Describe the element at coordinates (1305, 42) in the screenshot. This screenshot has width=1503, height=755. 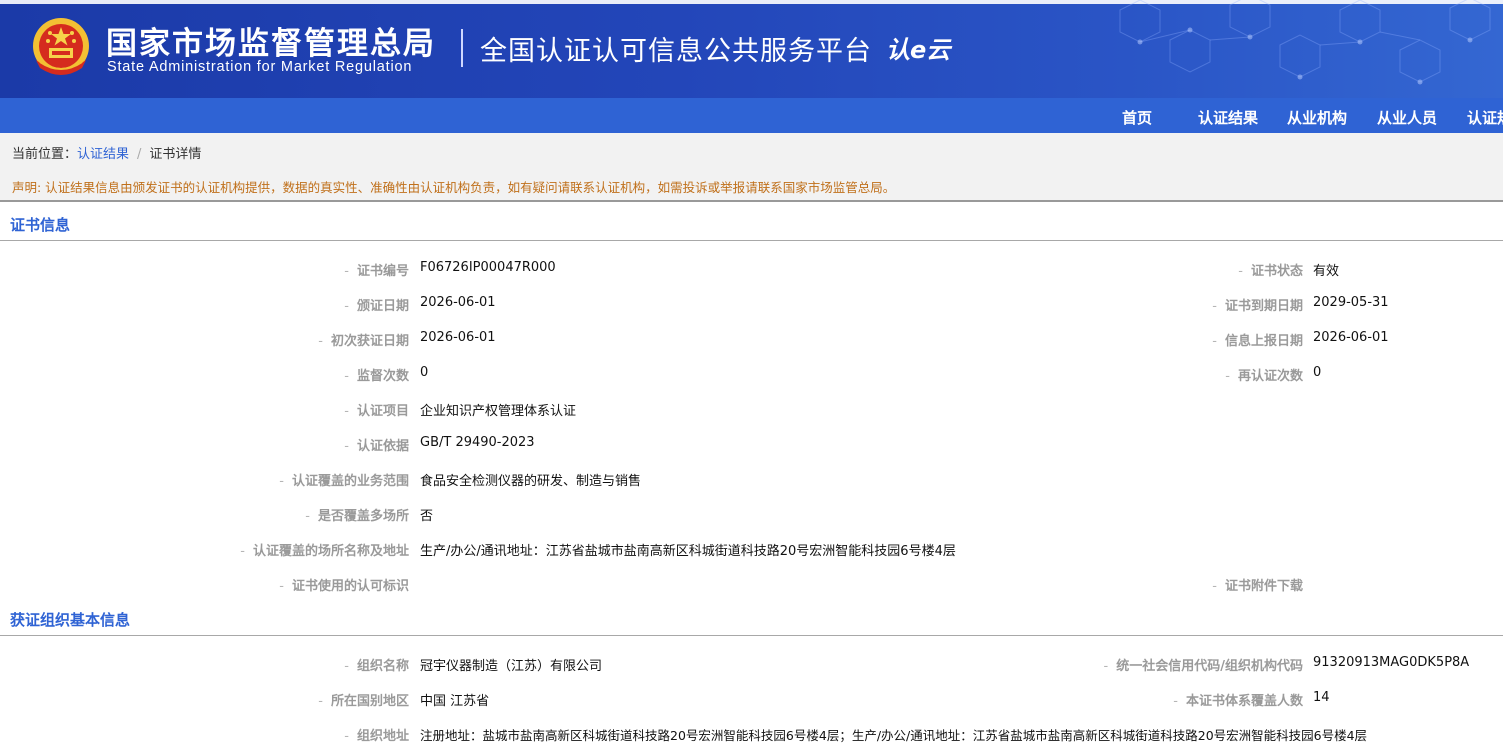
I see `hexagon-pattern-decoration` at that location.